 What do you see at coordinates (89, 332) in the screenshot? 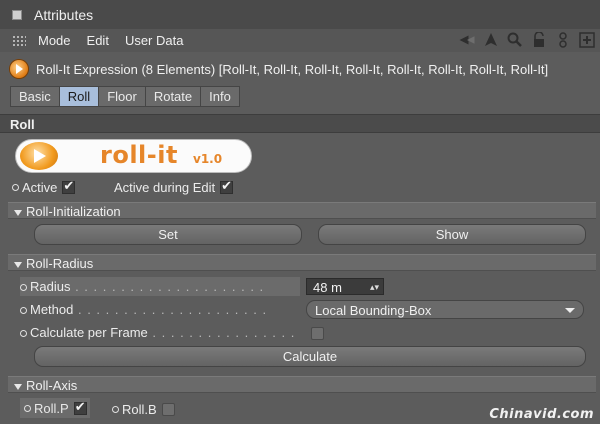
I see `calc-per-frame-label: Calculate per Frame` at bounding box center [89, 332].